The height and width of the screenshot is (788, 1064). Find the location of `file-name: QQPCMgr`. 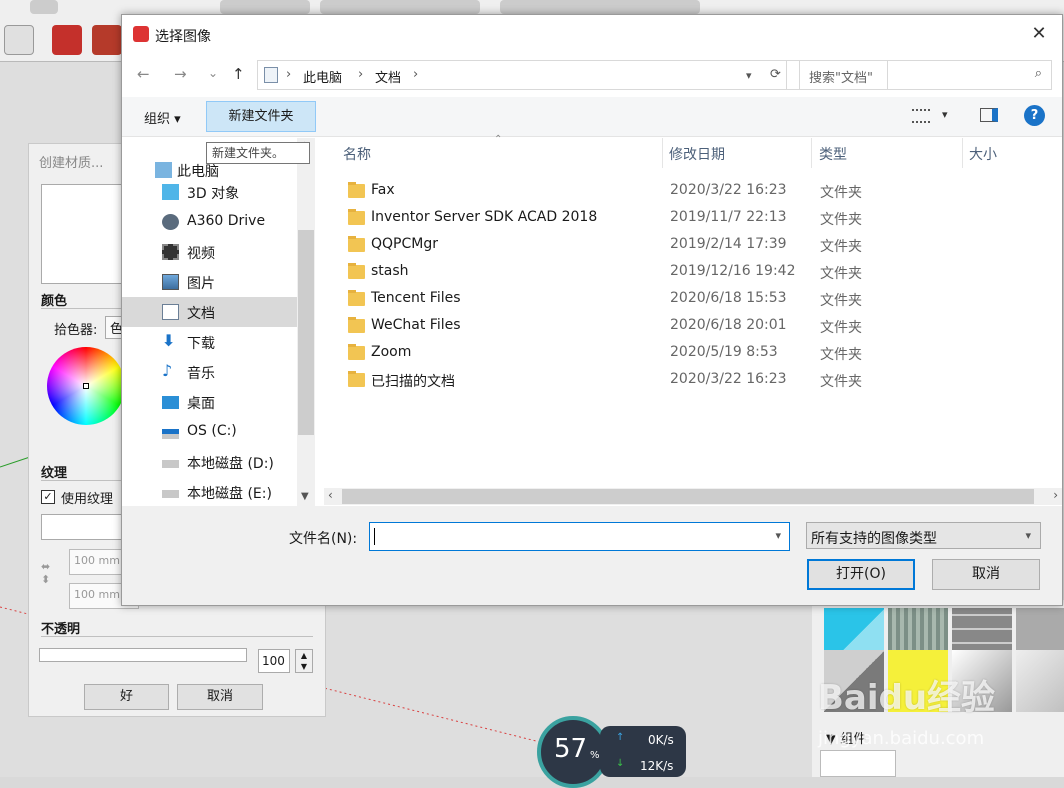

file-name: QQPCMgr is located at coordinates (404, 244).